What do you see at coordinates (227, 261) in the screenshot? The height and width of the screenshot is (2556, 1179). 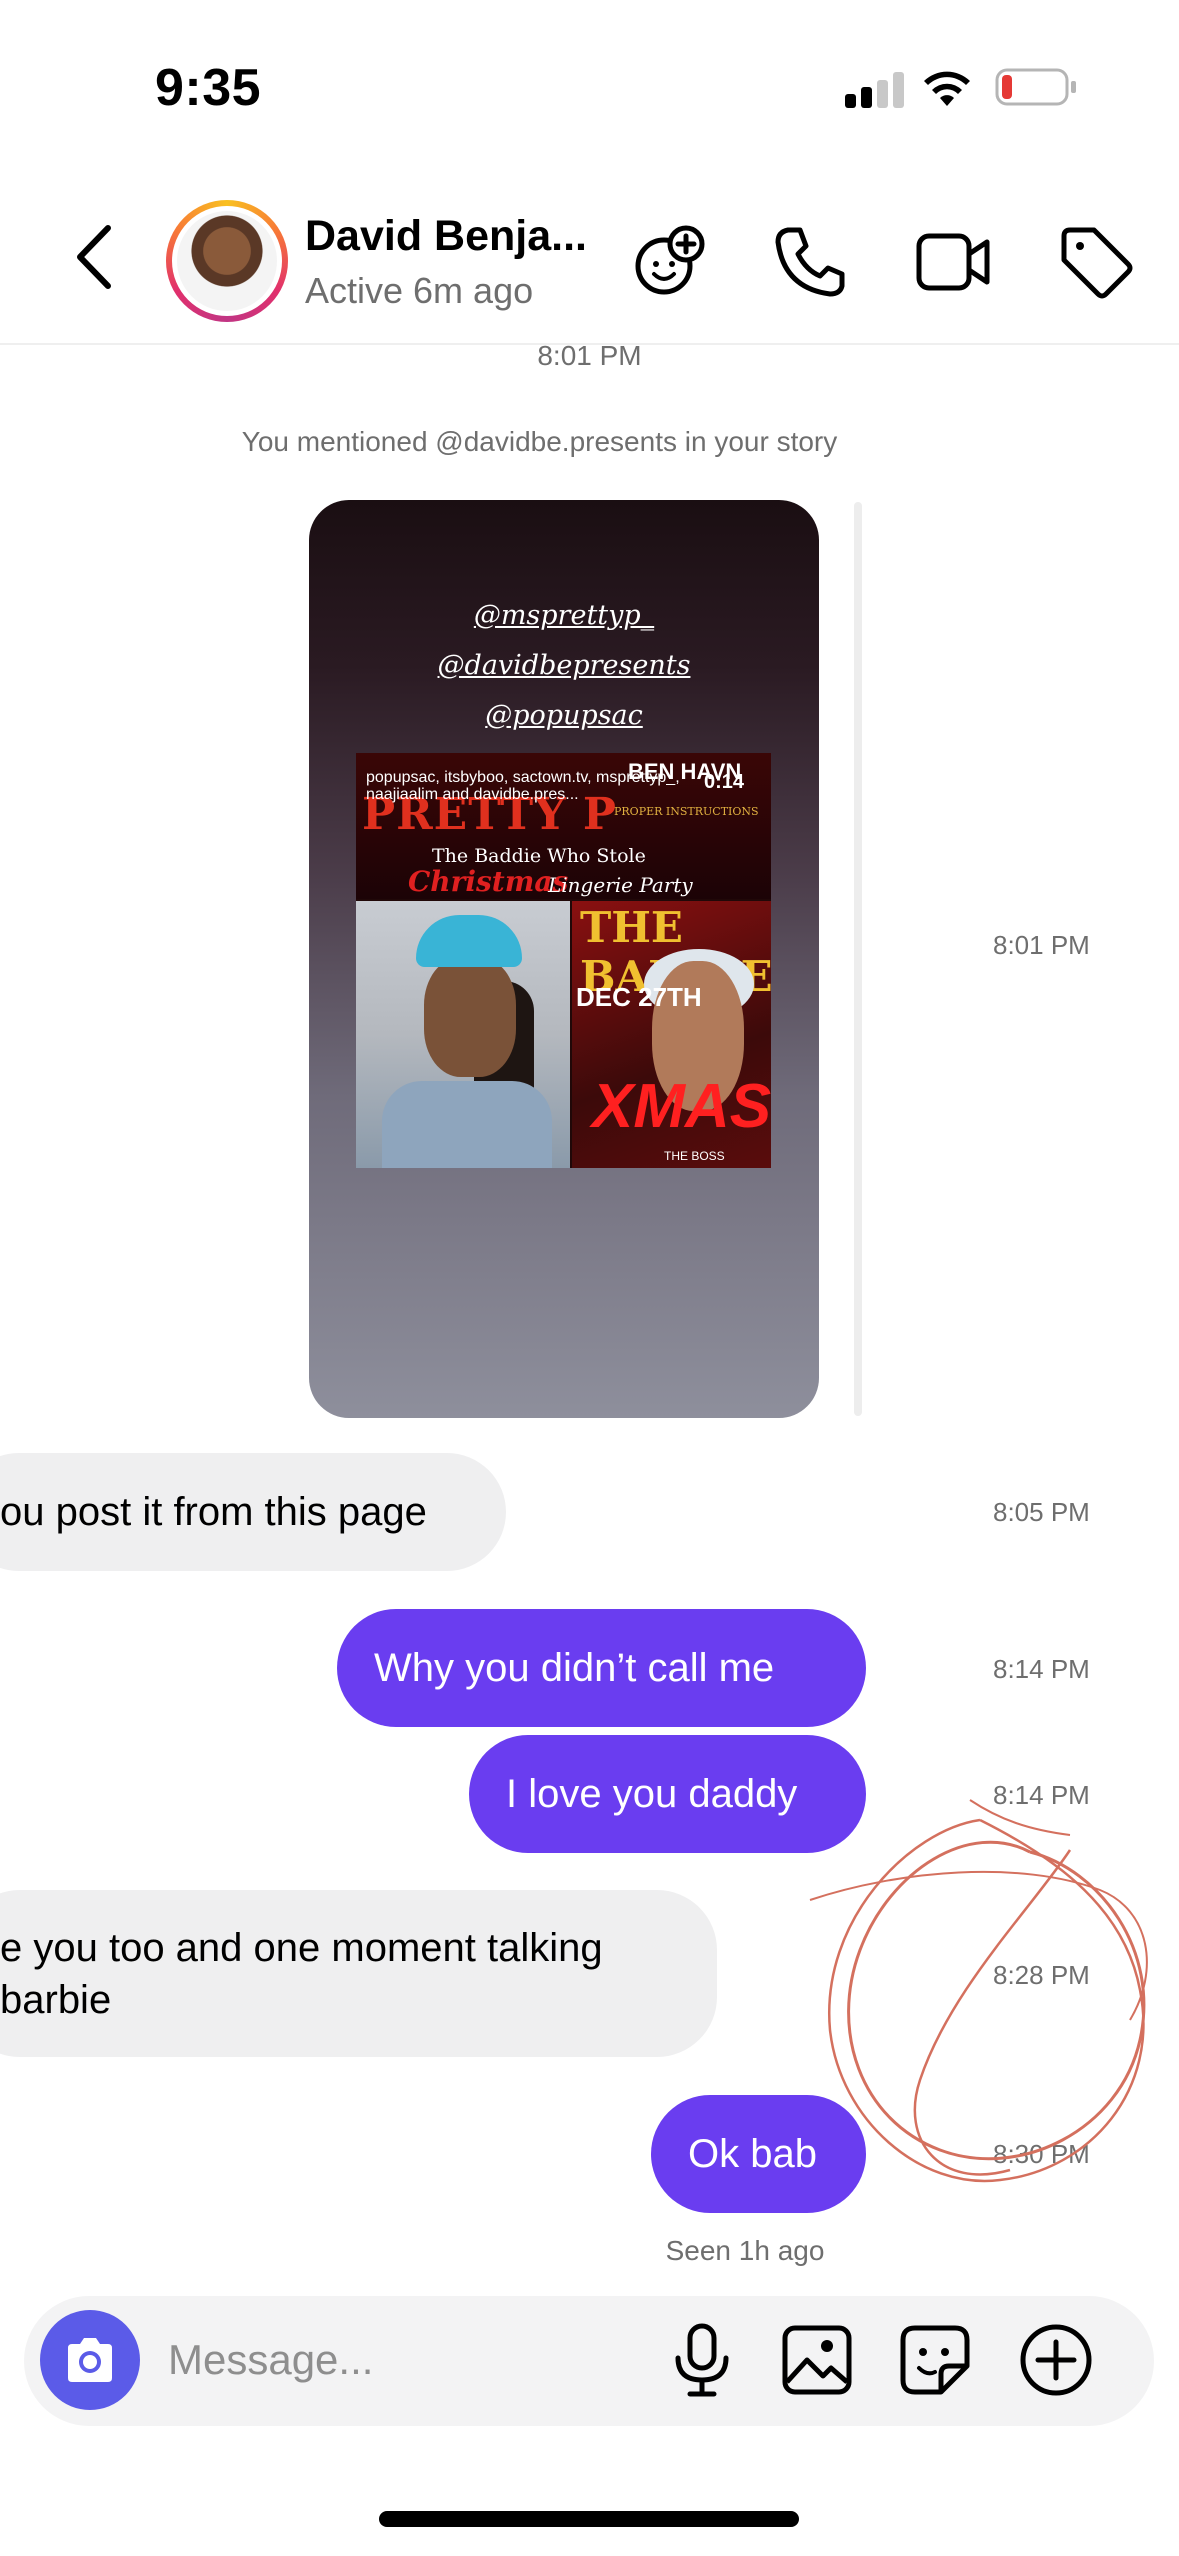 I see `contact-avatar` at bounding box center [227, 261].